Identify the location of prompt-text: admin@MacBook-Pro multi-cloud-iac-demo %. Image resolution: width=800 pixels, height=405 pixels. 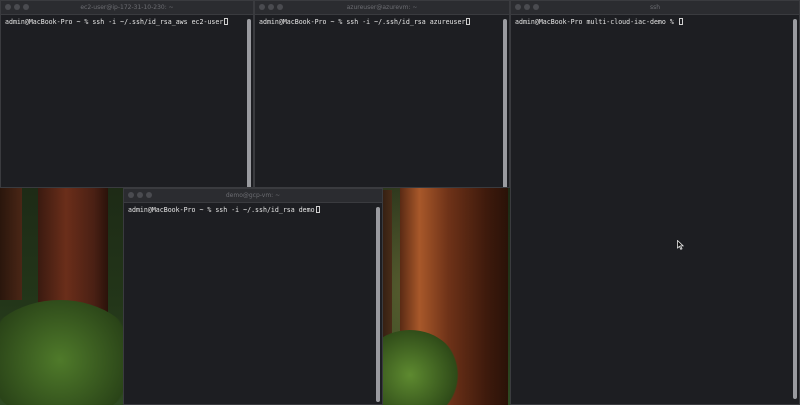
(596, 22).